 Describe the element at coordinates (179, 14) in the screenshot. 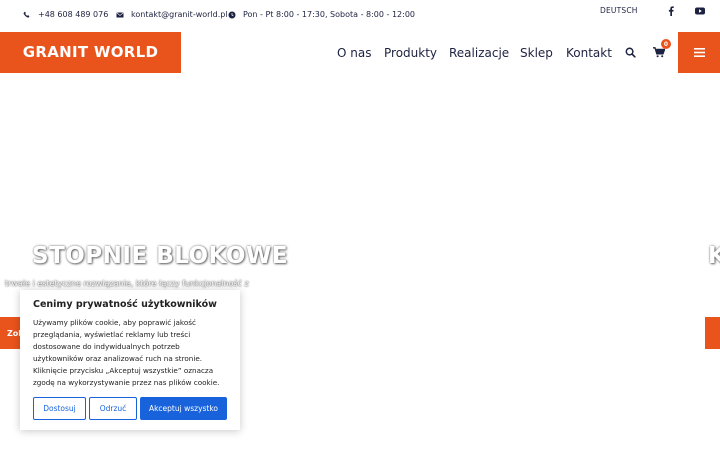

I see `email-address: kontakt@granit-world.pl` at that location.